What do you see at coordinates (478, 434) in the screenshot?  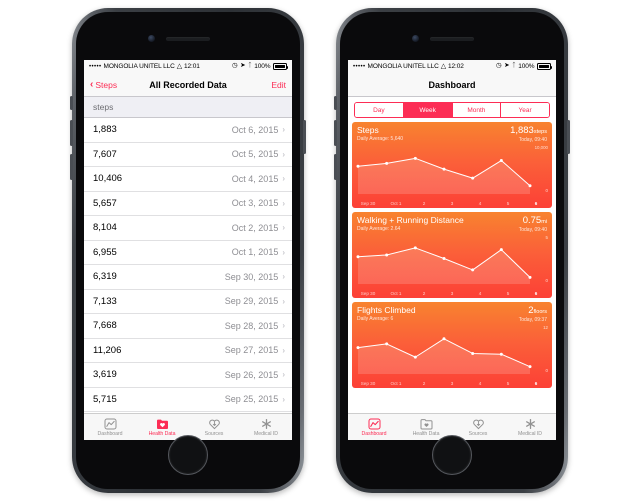 I see `tab-label: Sources` at bounding box center [478, 434].